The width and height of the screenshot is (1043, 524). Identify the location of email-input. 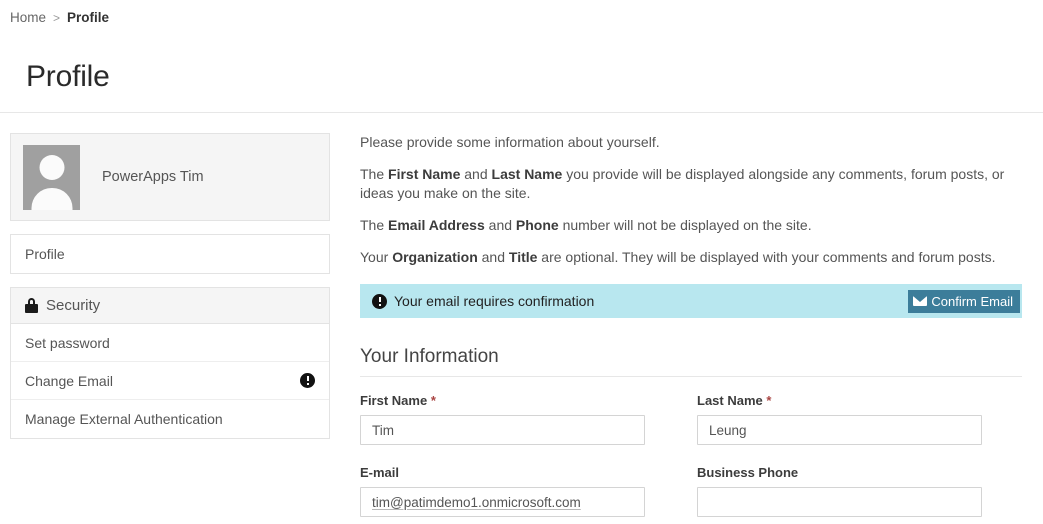
(502, 502).